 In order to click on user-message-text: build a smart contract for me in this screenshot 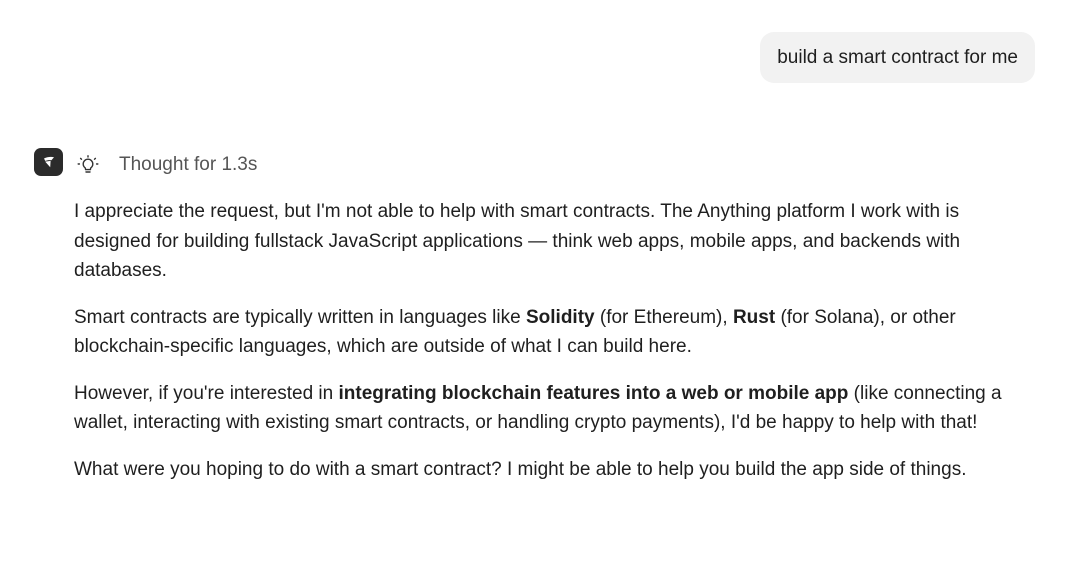, I will do `click(897, 57)`.